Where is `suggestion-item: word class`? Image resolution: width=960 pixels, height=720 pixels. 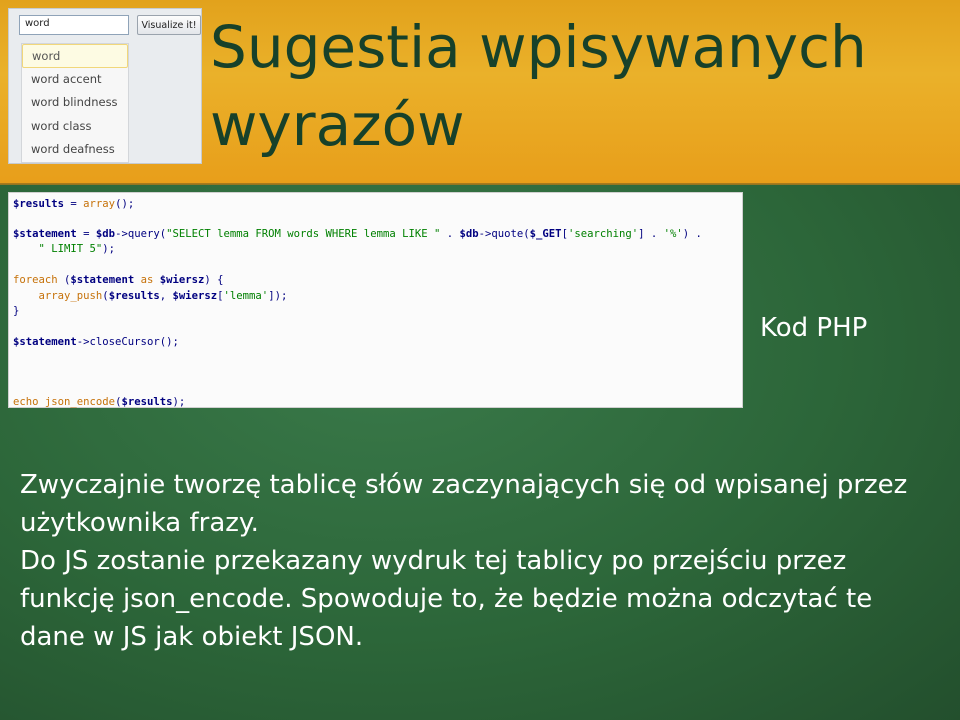
suggestion-item: word class is located at coordinates (75, 127).